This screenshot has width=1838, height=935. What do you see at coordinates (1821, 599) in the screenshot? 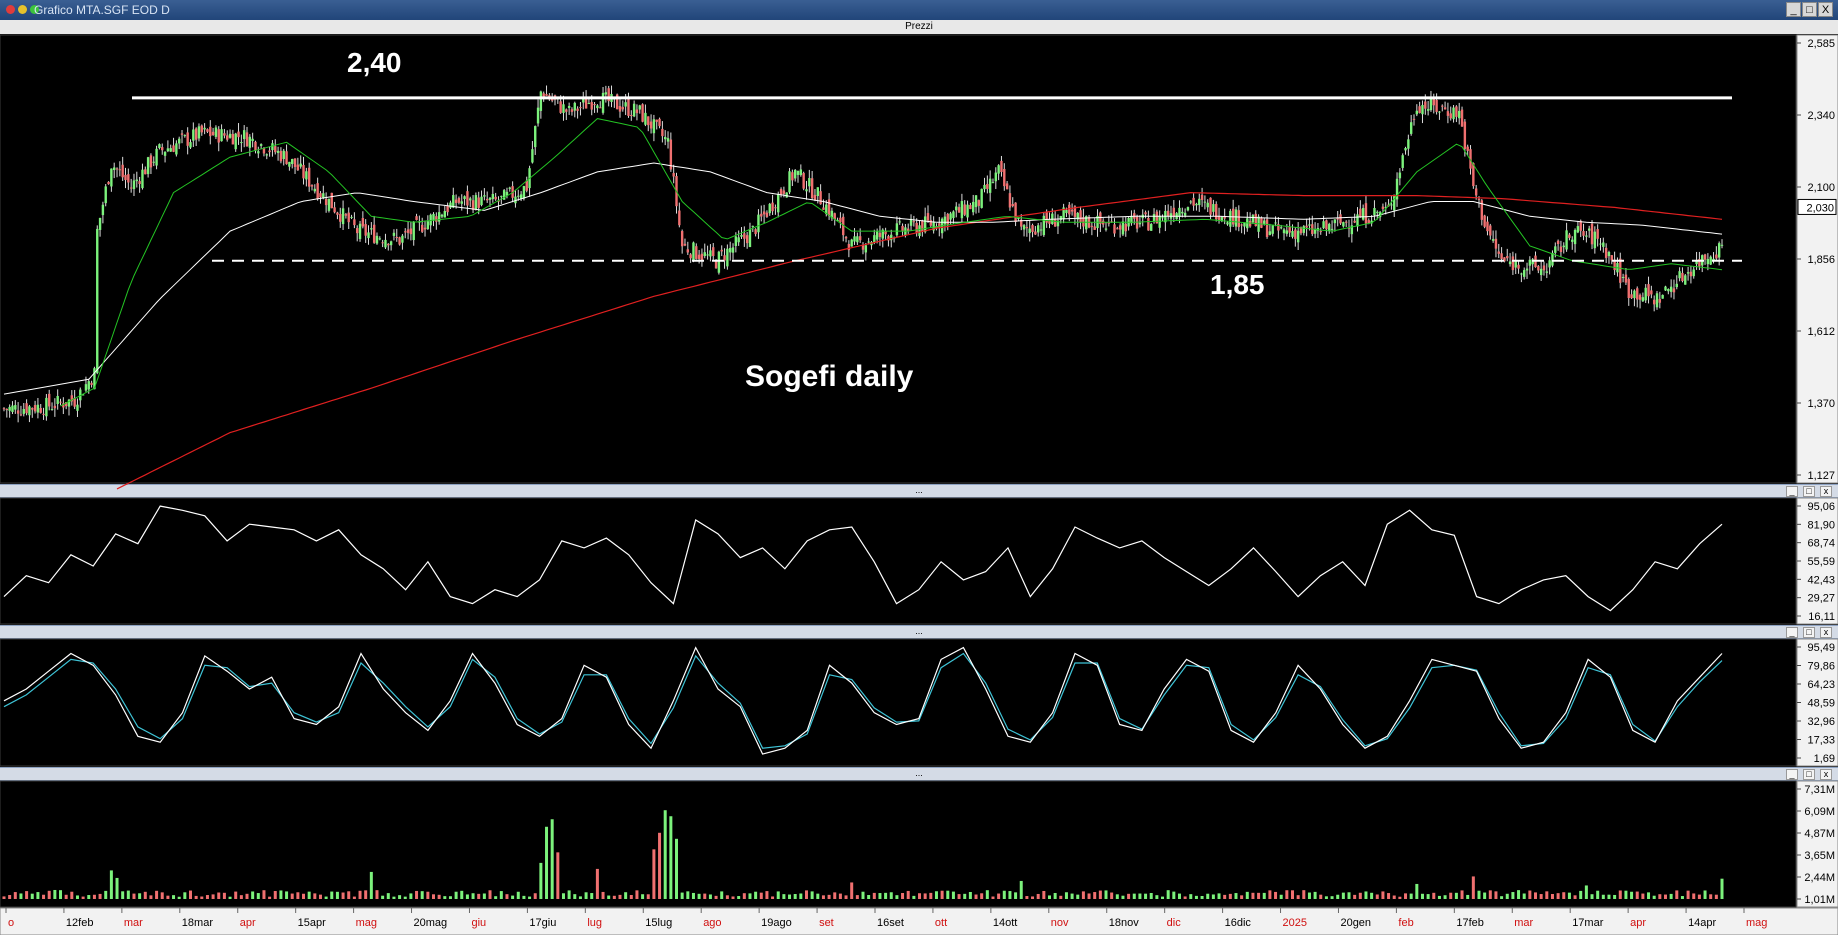
I see `rsi-y-tick-label: 29,27` at bounding box center [1821, 599].